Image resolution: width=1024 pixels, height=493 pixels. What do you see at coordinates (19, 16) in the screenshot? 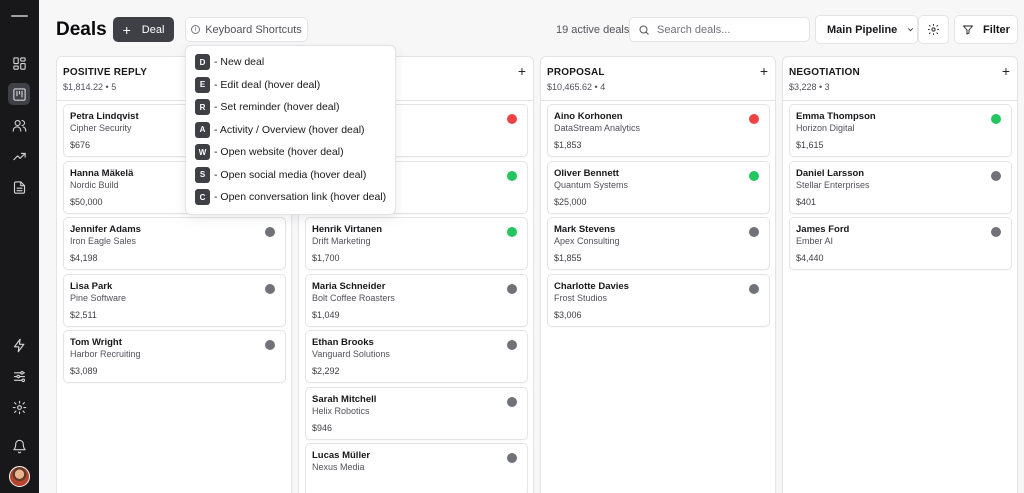
I see `logo` at bounding box center [19, 16].